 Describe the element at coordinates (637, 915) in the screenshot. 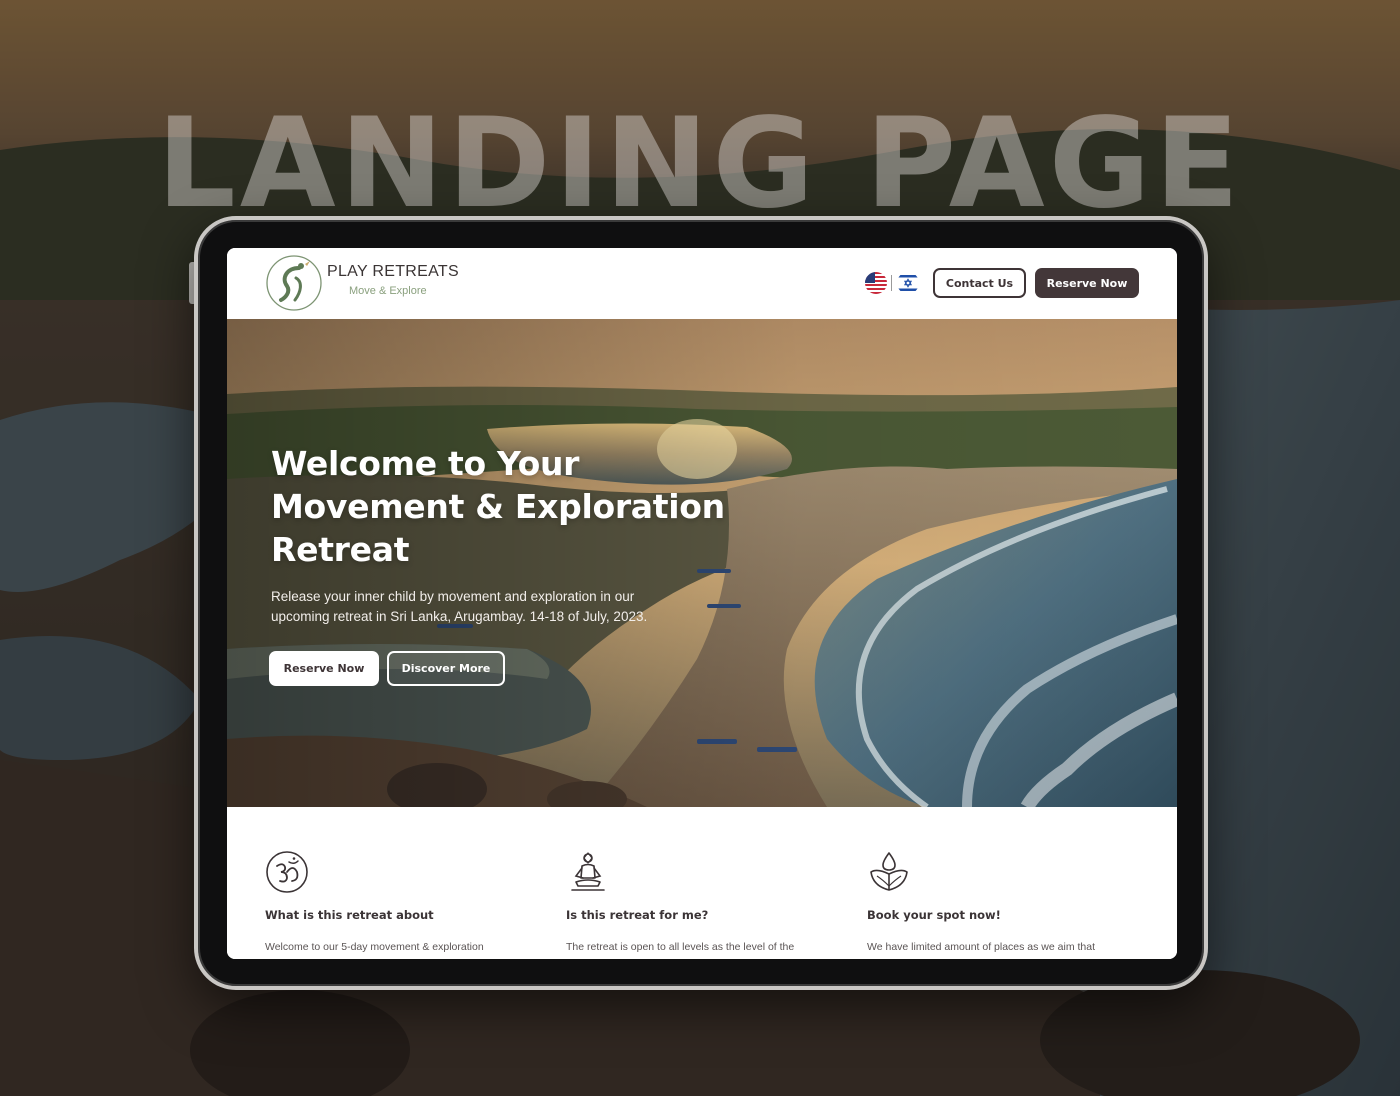

I see `feature-title: Is this retreat for me?` at that location.